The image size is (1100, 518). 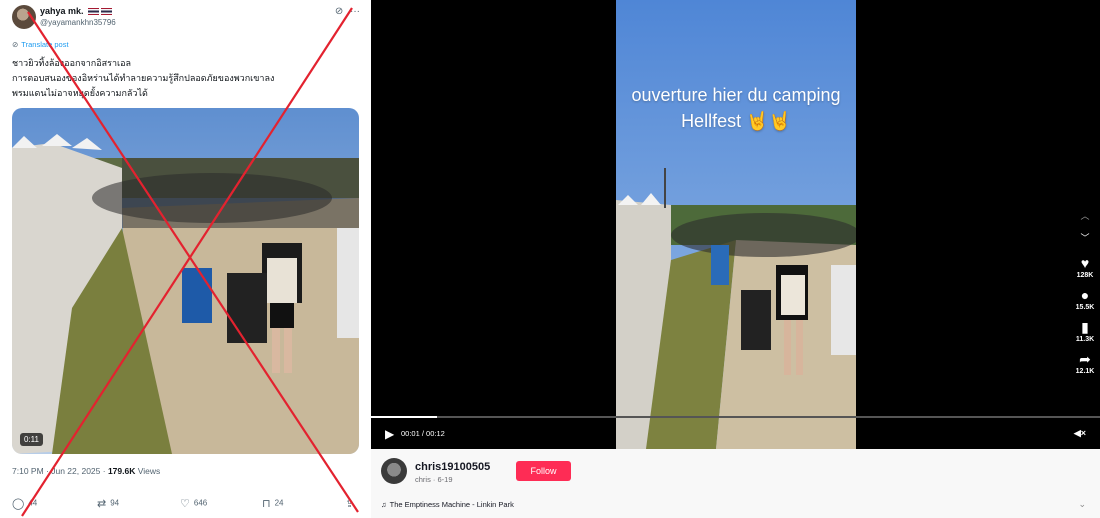 I want to click on tweet-meta: 7:10 PM · Jun 22, 2025 · 179.6K Views, so click(x=86, y=471).